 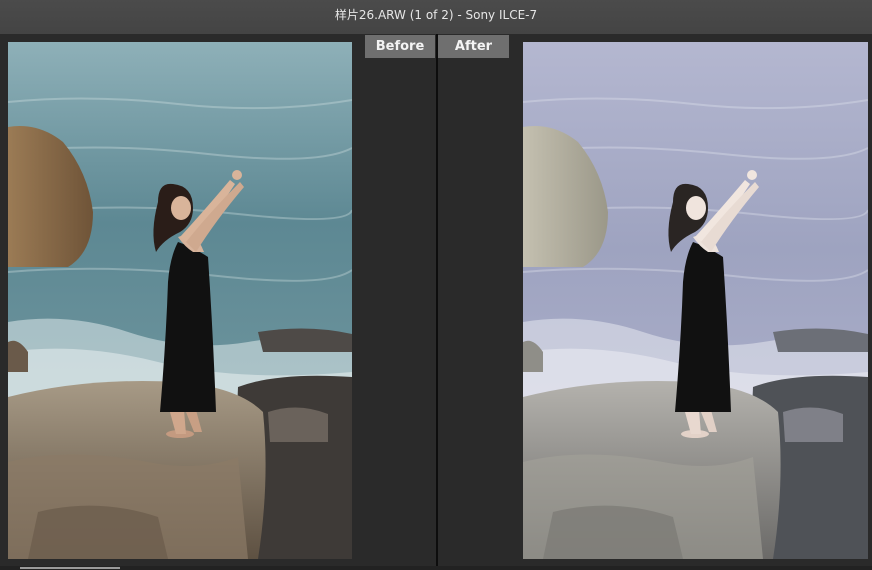 I want to click on compare-divider, so click(x=437, y=302).